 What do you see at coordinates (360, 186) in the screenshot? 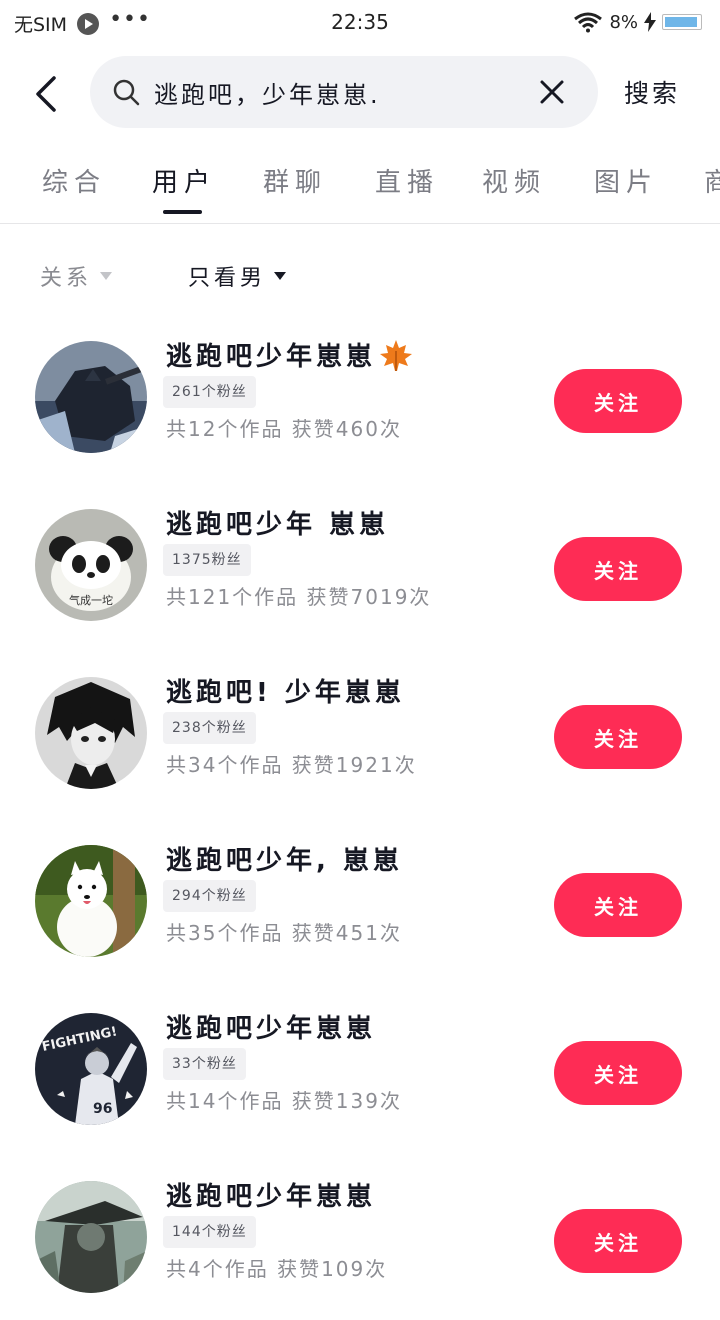
I see `tab-bar: 综合 用户 群聊 直播 视频 图片 商` at bounding box center [360, 186].